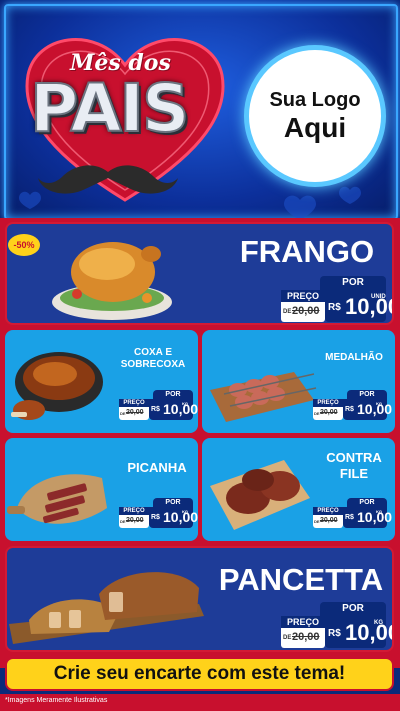 This screenshot has height=711, width=400. Describe the element at coordinates (108, 179) in the screenshot. I see `mustache-icon` at that location.